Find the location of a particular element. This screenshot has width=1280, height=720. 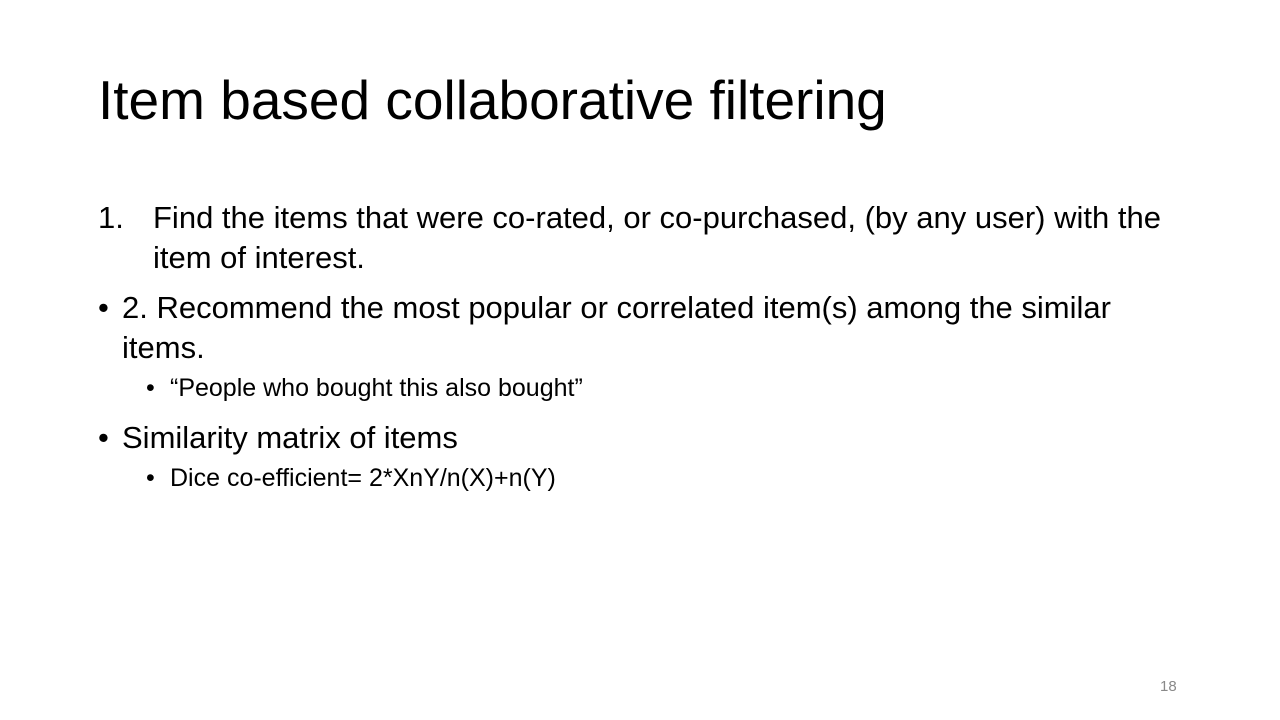

sub-list-item-text: Dice co-efficient= 2*XnY/n(X)+n(Y) is located at coordinates (363, 478).